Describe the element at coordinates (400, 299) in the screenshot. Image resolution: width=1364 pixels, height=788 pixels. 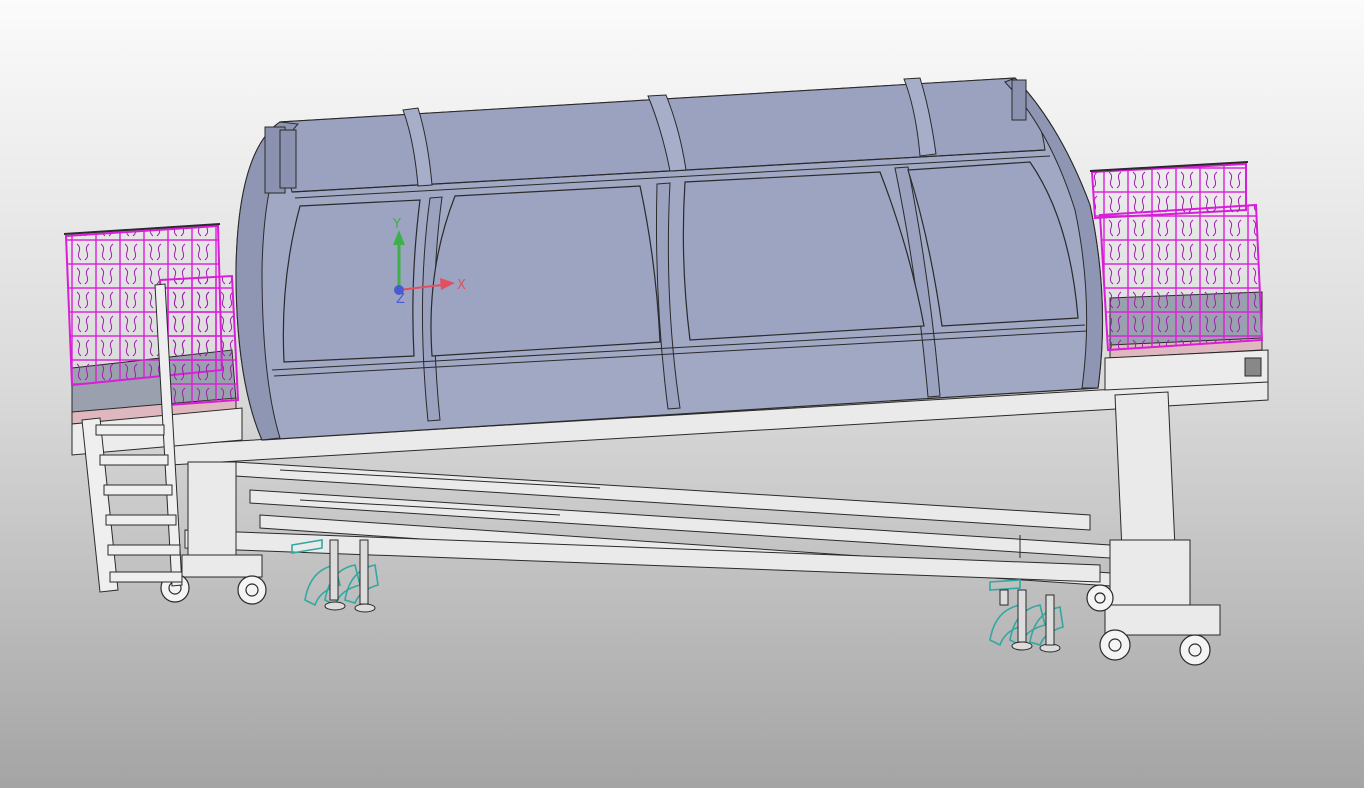
I see `triad-z-label: Z` at that location.